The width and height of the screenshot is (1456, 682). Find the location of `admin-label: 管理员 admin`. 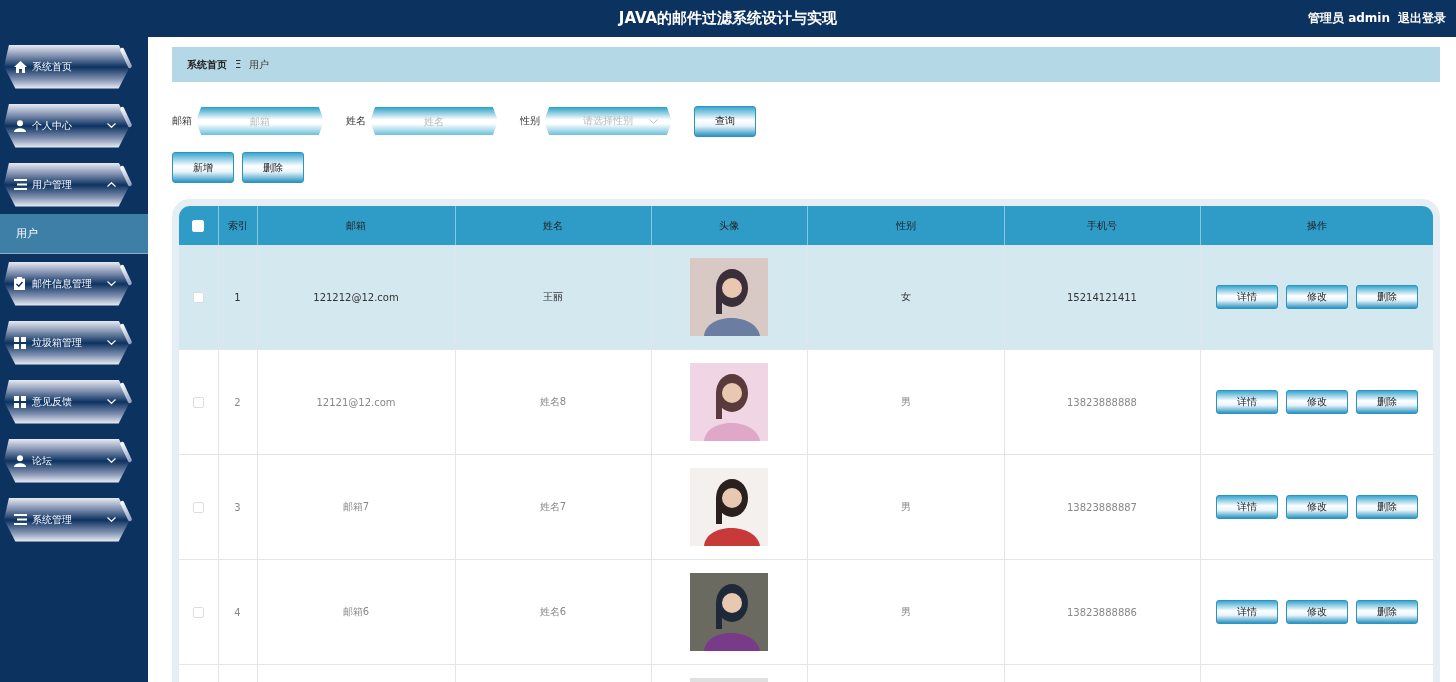

admin-label: 管理员 admin is located at coordinates (1348, 18).